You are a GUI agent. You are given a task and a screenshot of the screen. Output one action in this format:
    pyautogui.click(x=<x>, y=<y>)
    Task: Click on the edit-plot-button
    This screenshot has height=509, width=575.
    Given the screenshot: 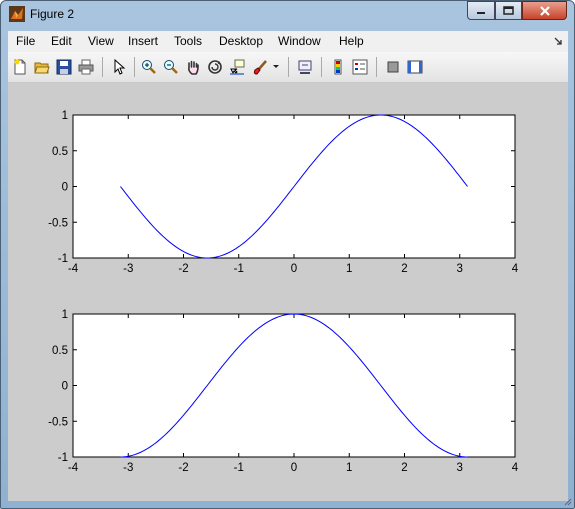 What is the action you would take?
    pyautogui.click(x=119, y=67)
    